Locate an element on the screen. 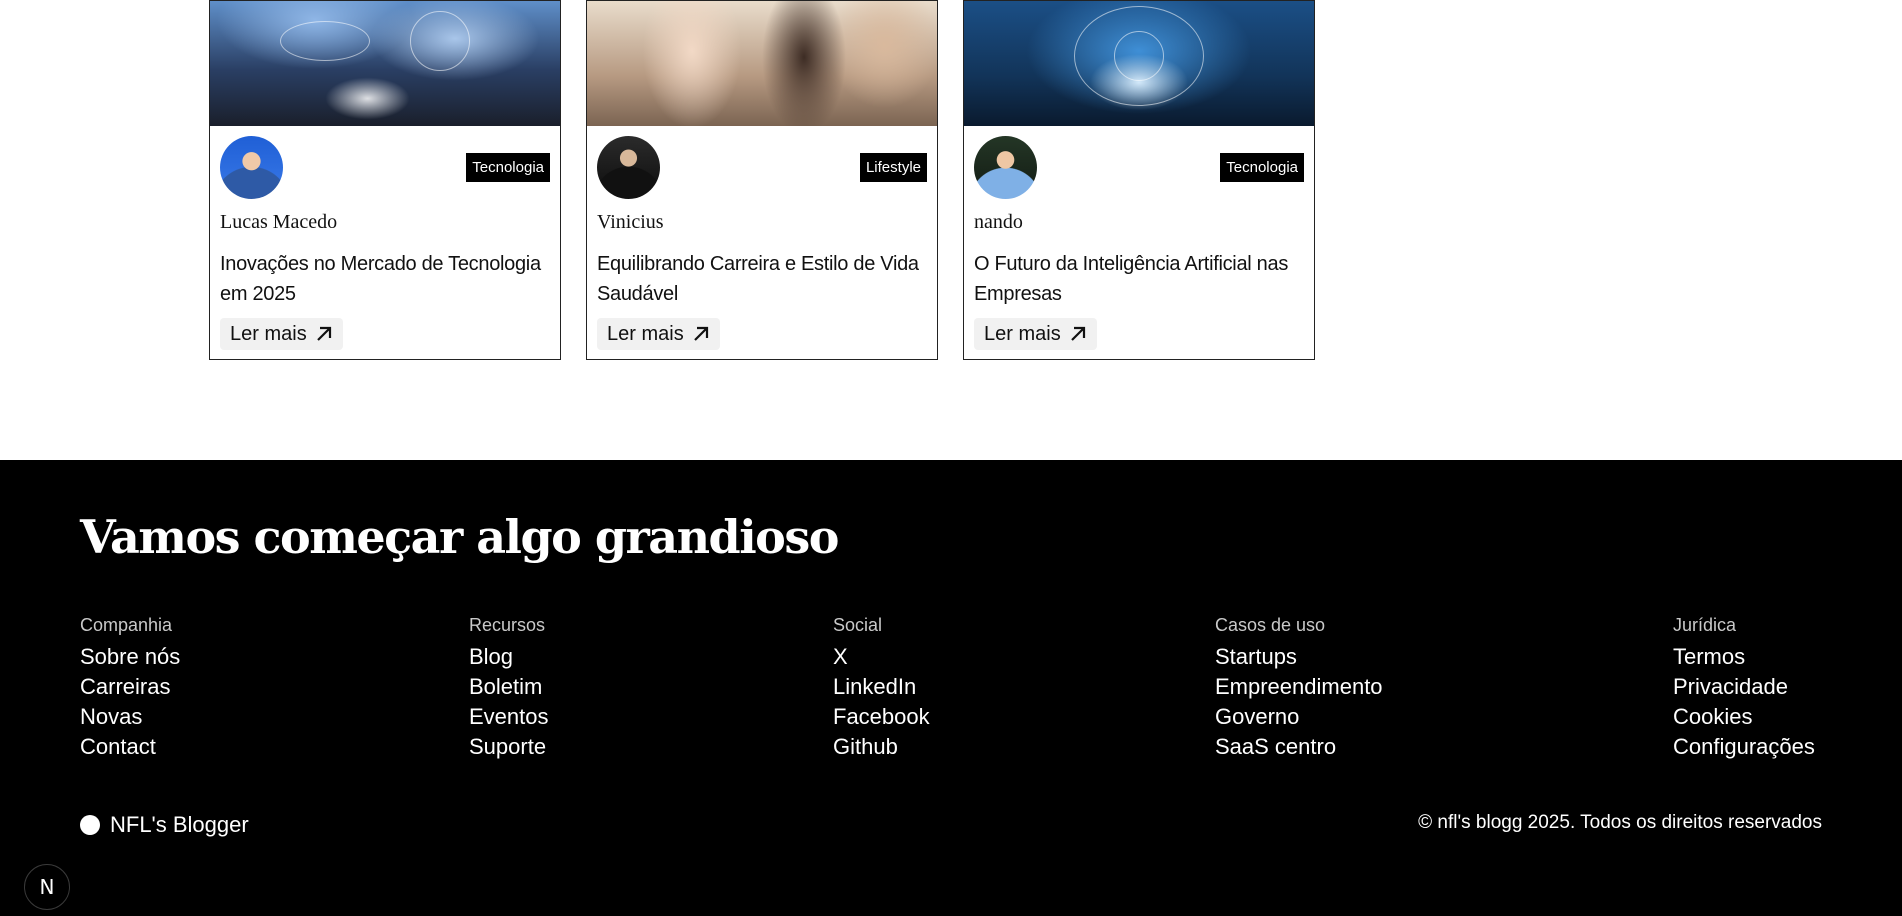 The width and height of the screenshot is (1902, 916). footer-link-privacidade: Privacidade is located at coordinates (1744, 687).